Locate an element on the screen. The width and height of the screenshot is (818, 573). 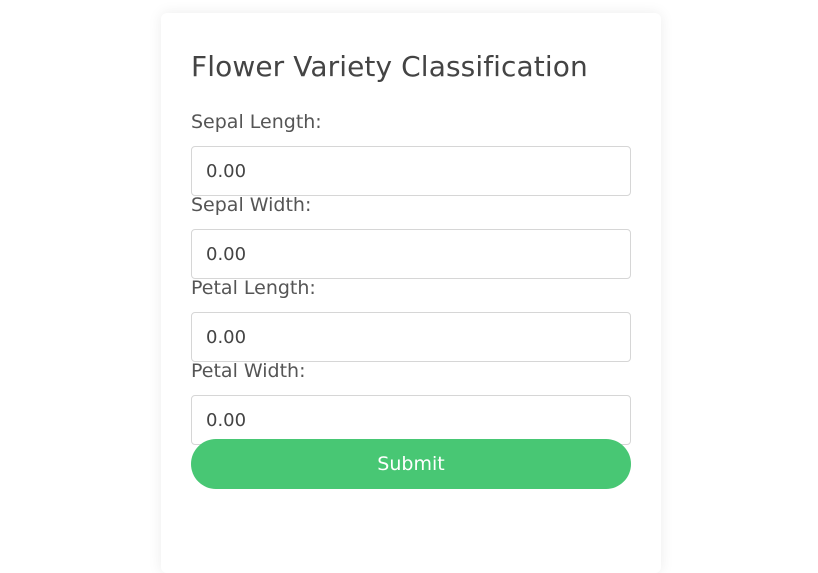
sepal-length-input is located at coordinates (411, 171).